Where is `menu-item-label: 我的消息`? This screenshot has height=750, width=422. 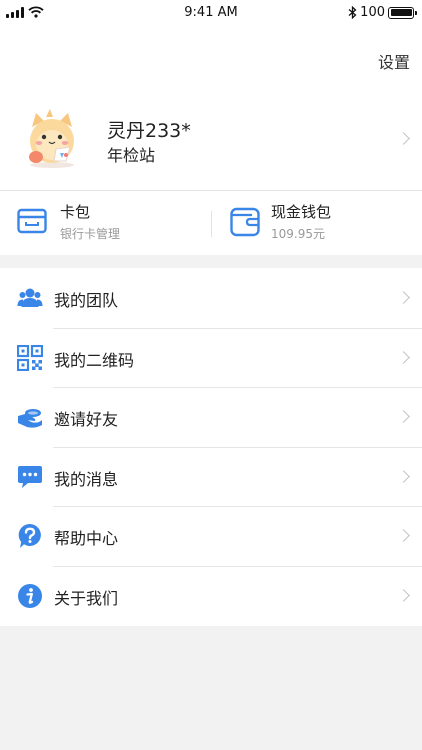
menu-item-label: 我的消息 is located at coordinates (86, 479).